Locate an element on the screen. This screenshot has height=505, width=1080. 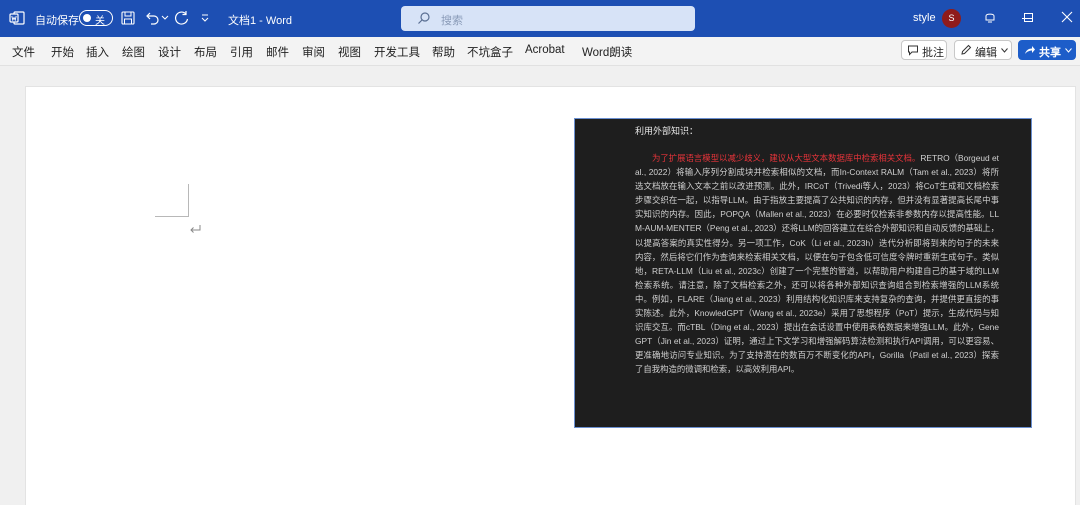
tab-bukeng-box: 不坑盒子 is located at coordinates (490, 52).